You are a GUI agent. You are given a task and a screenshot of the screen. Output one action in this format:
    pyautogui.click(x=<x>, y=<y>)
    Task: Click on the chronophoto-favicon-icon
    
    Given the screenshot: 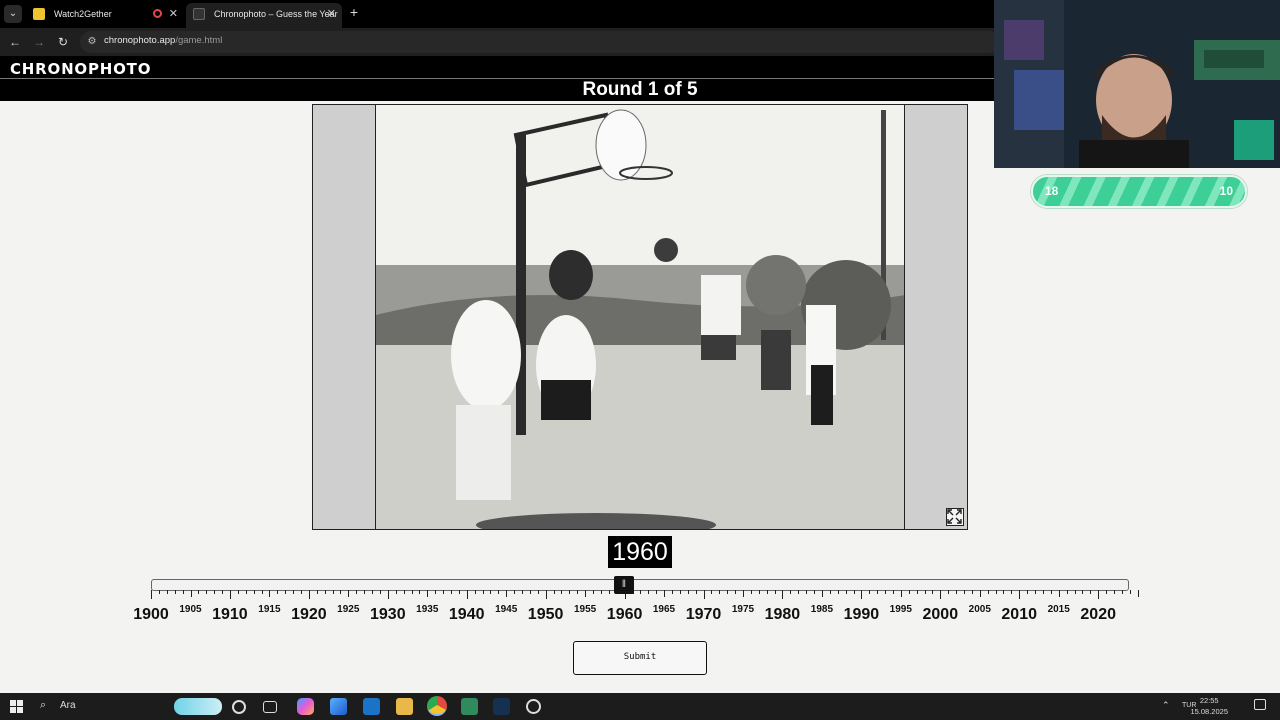 What is the action you would take?
    pyautogui.click(x=199, y=14)
    